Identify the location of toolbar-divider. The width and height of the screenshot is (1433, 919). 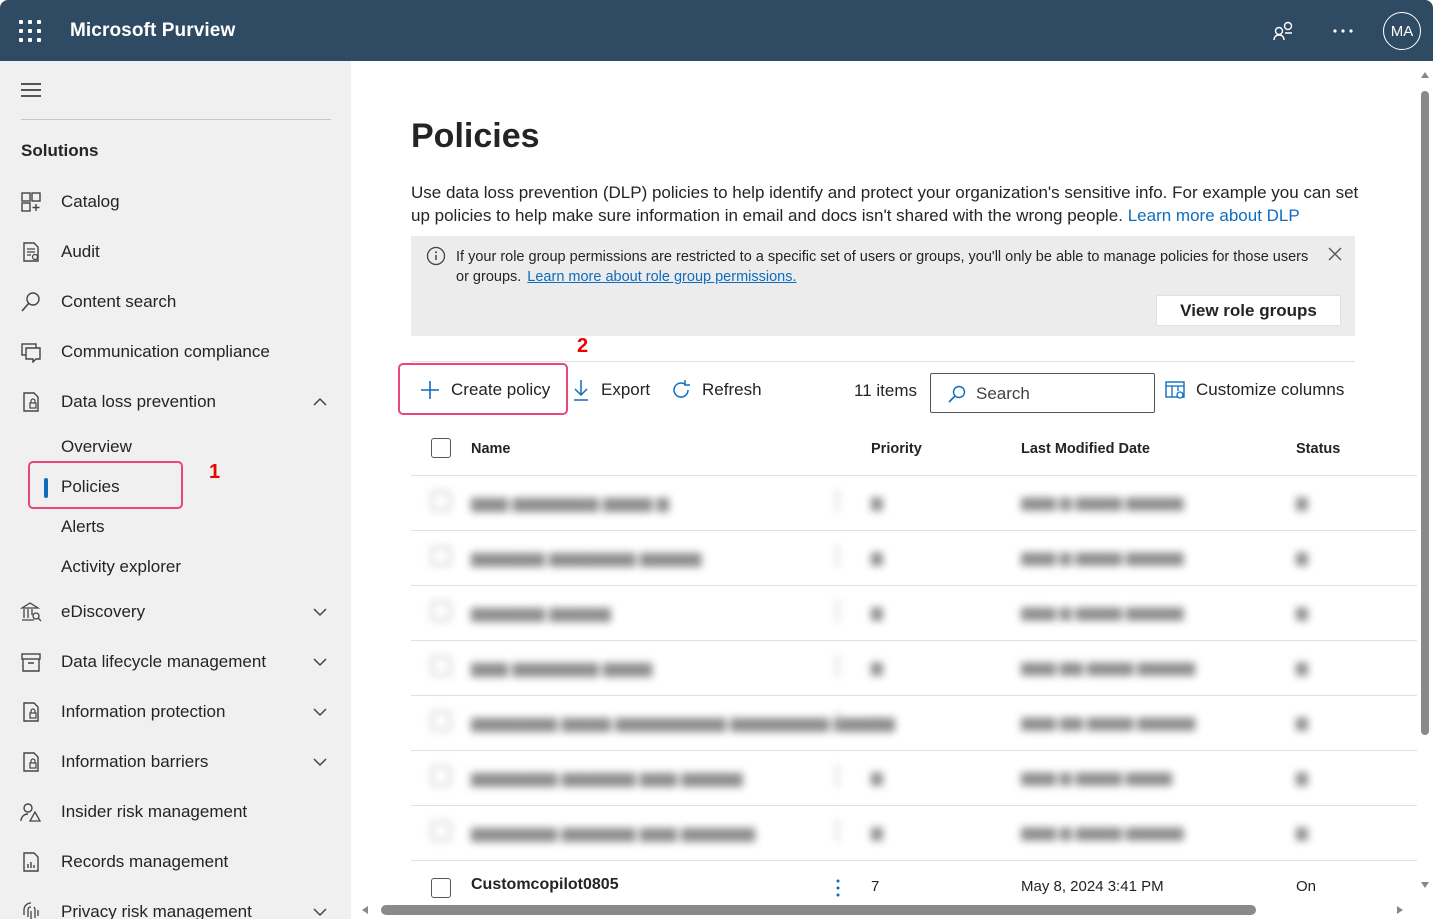
(883, 361).